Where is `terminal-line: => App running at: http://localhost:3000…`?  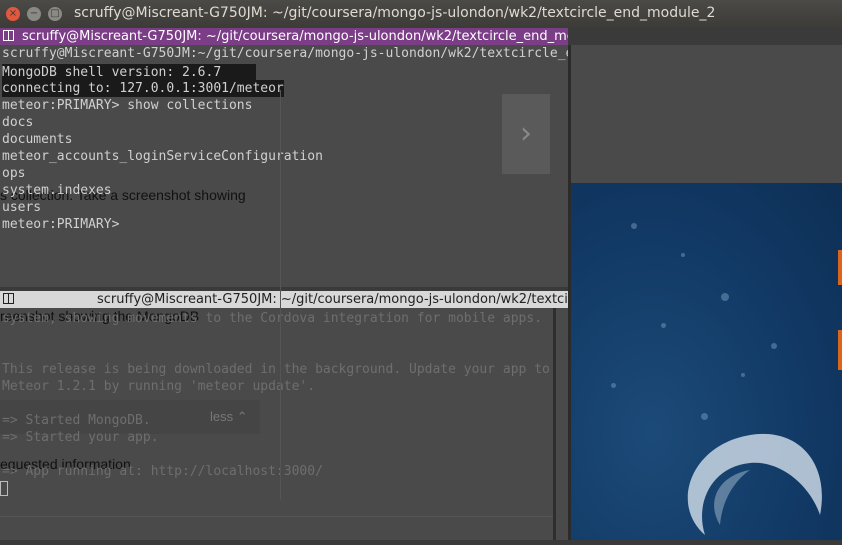 terminal-line: => App running at: http://localhost:3000… is located at coordinates (162, 471).